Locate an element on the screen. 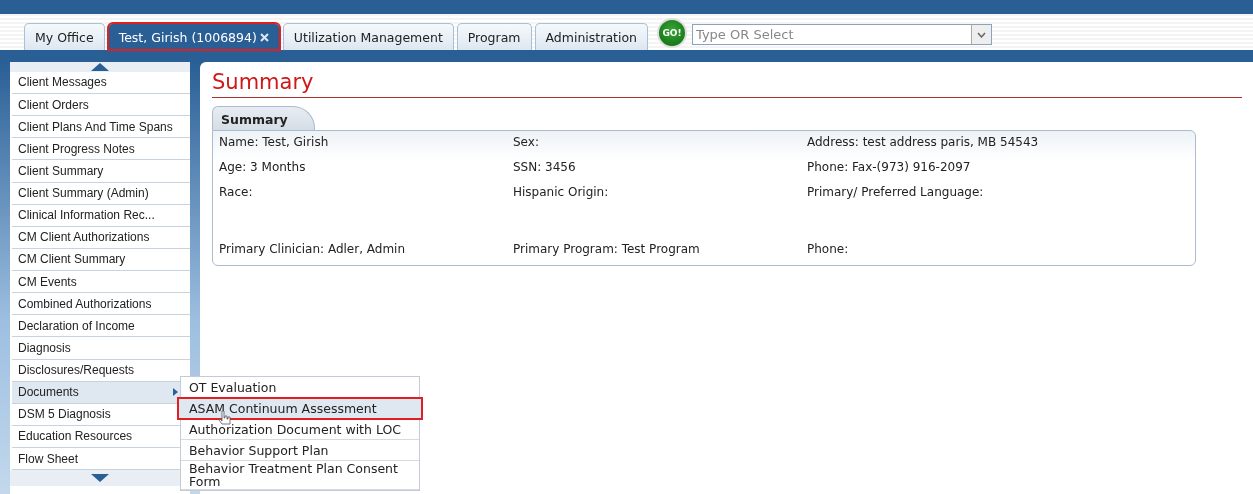 The width and height of the screenshot is (1253, 494). menu-item: Behavior Treatment Plan Consent Form is located at coordinates (300, 475).